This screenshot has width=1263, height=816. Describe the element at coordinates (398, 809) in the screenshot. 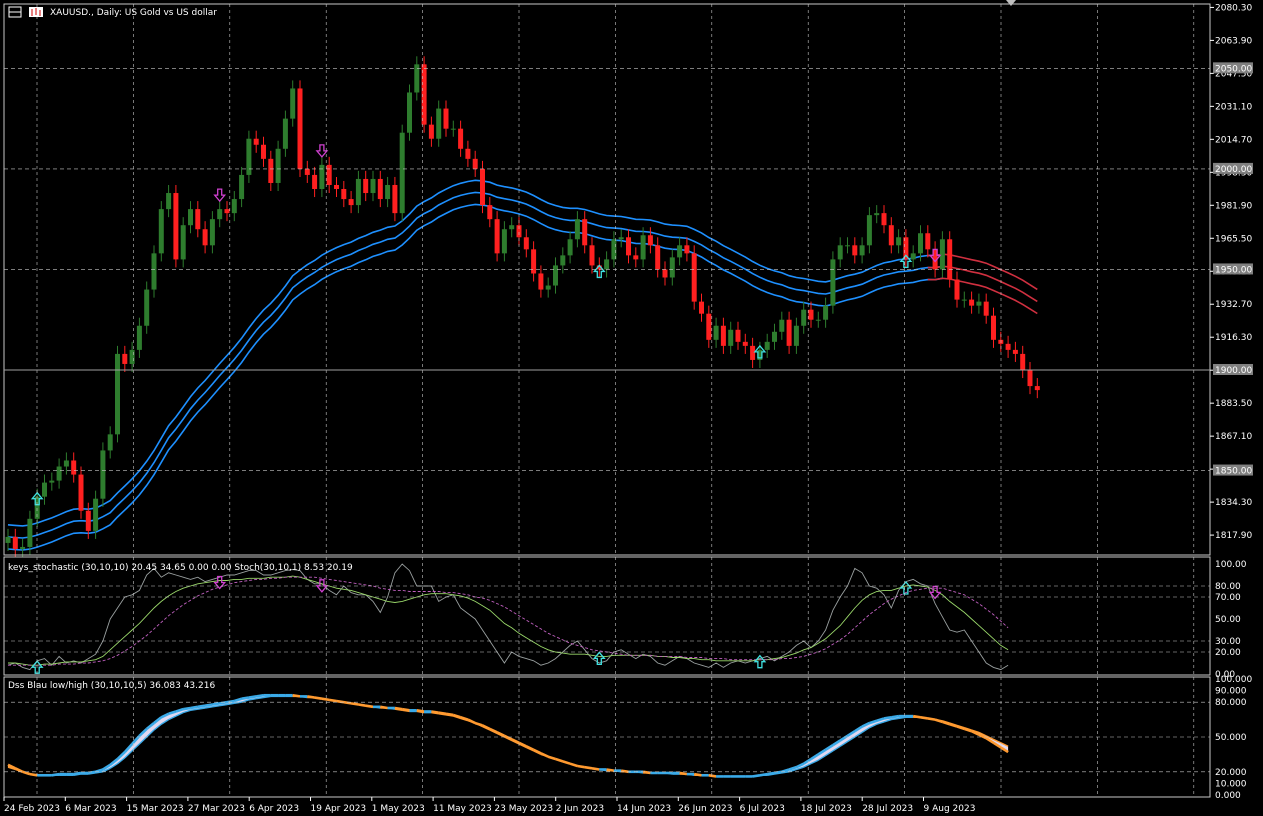

I see `date-tick-label: 1 May 2023` at that location.